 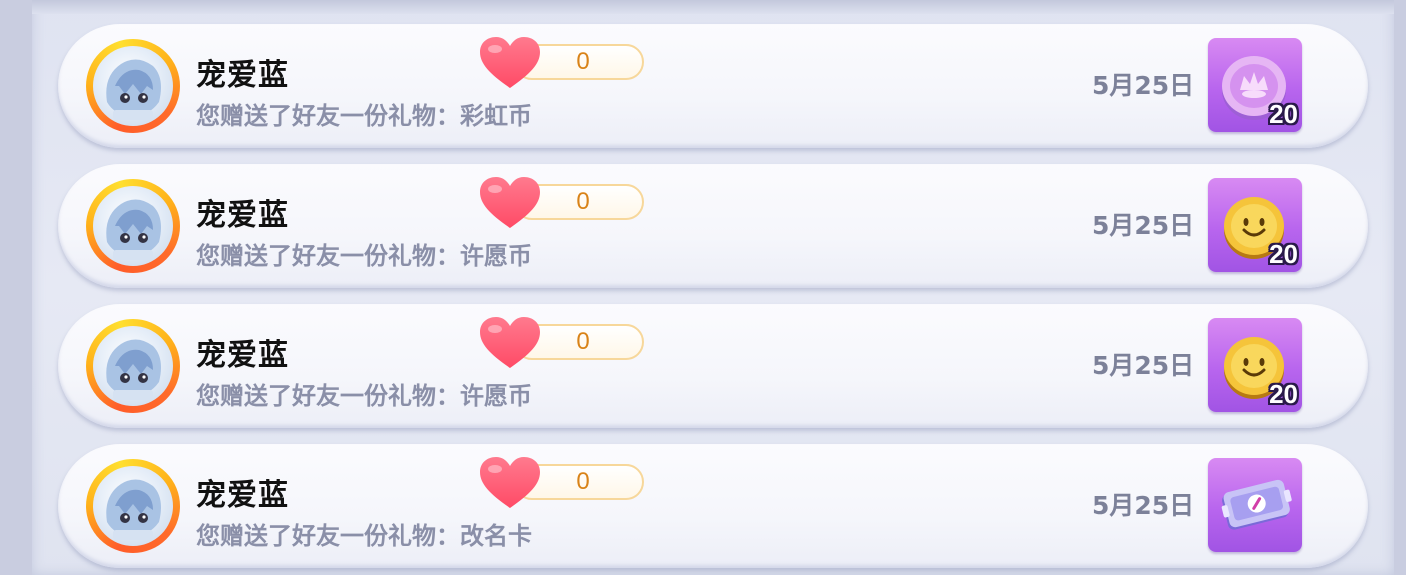 I want to click on gift-description: 您赠送了好友一份礼物：彩虹币, so click(x=364, y=116).